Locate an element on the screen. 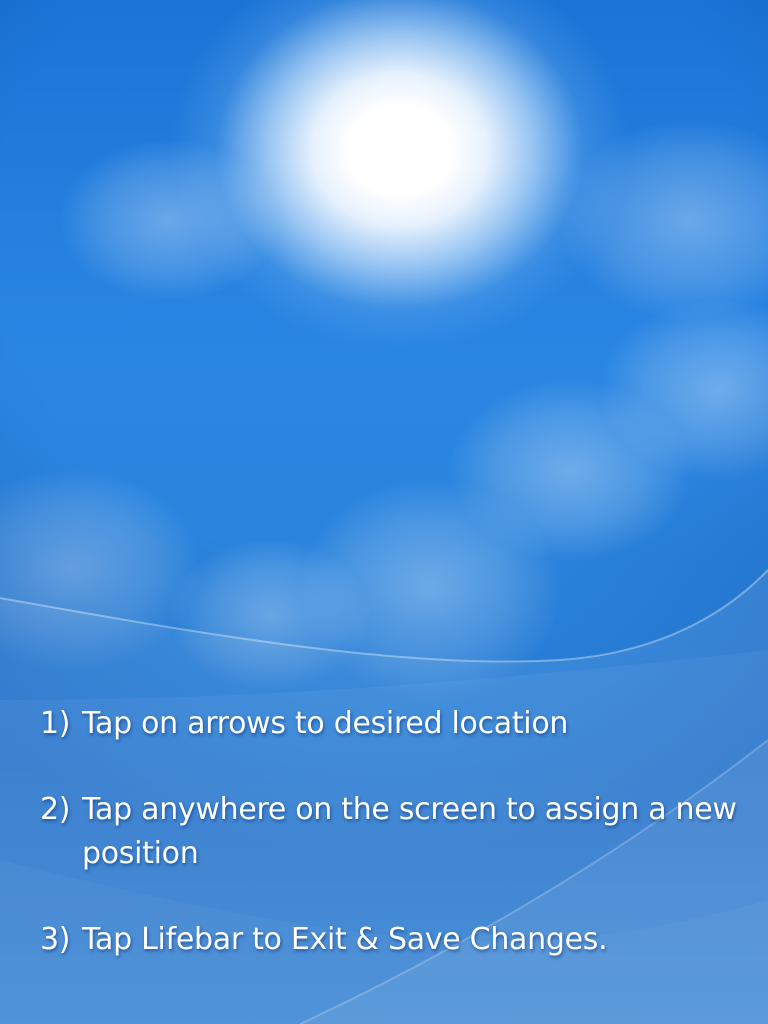 This screenshot has width=768, height=1024. step-number: 1) is located at coordinates (55, 723).